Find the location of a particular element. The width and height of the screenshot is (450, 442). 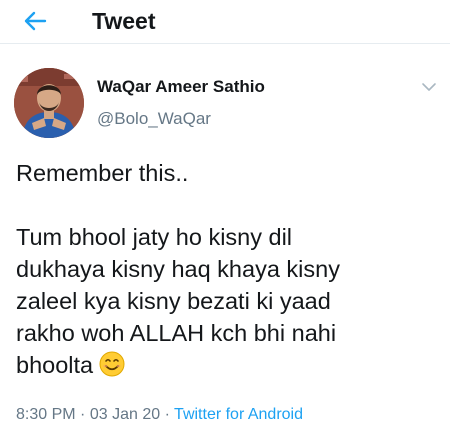

back-button is located at coordinates (35, 21).